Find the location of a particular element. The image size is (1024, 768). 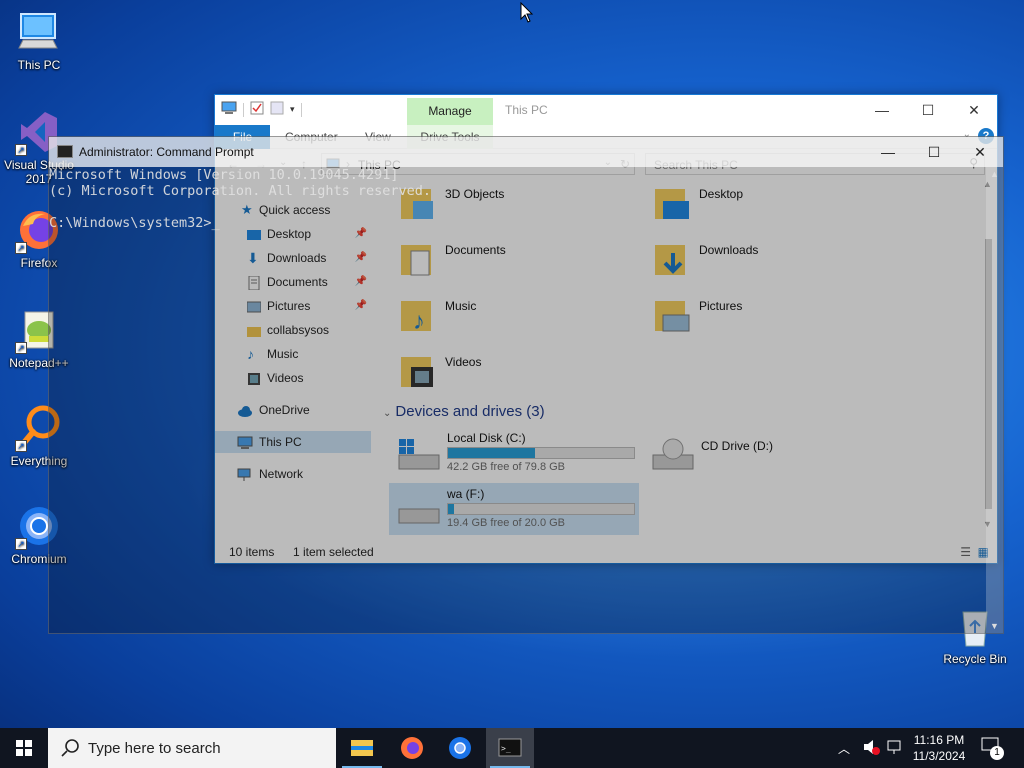

taskbar-firefox is located at coordinates (412, 748).